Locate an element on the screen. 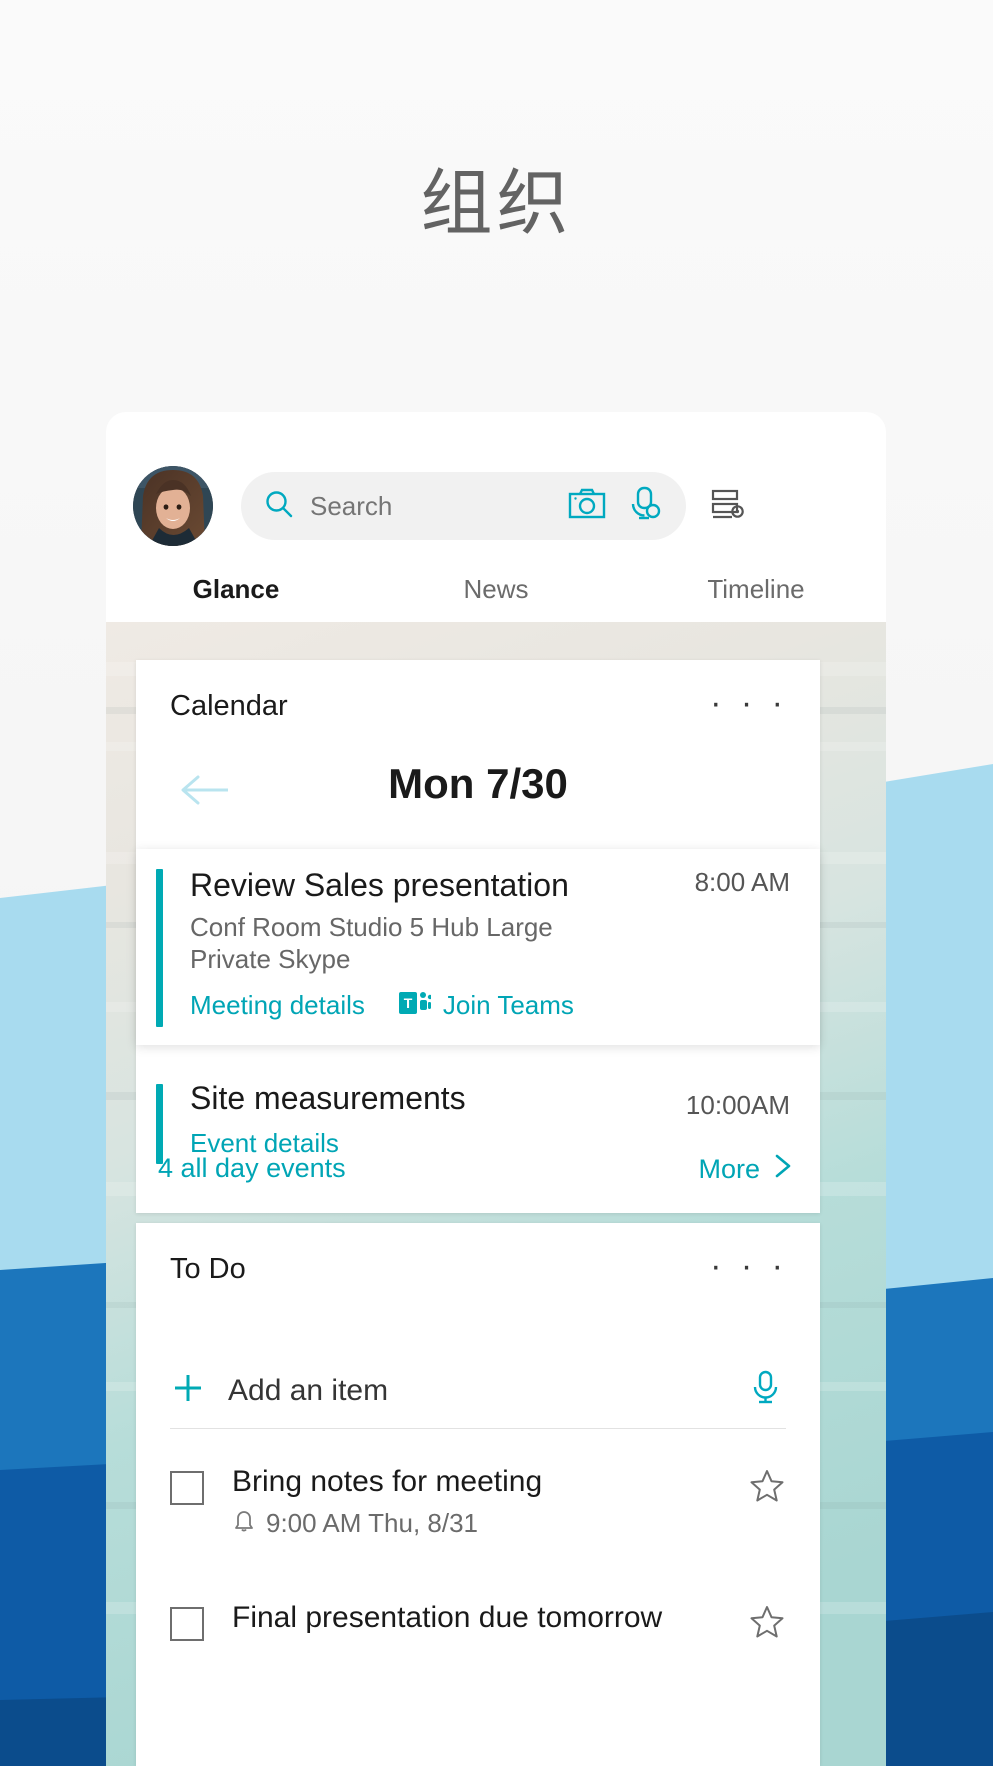 This screenshot has height=1766, width=993. plus-icon is located at coordinates (188, 1390).